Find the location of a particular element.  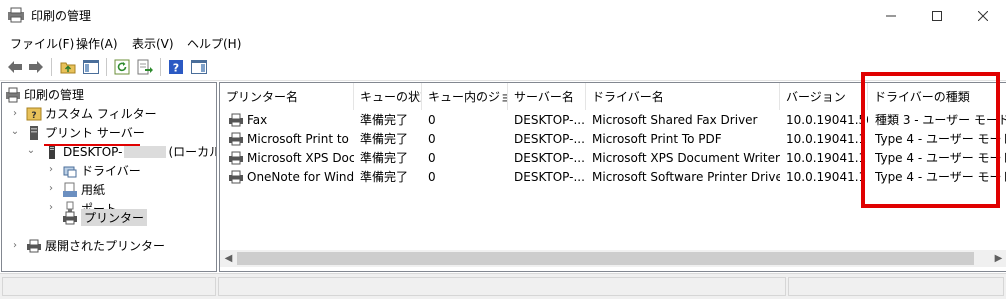

tree-label-printers: プリンター is located at coordinates (114, 217).